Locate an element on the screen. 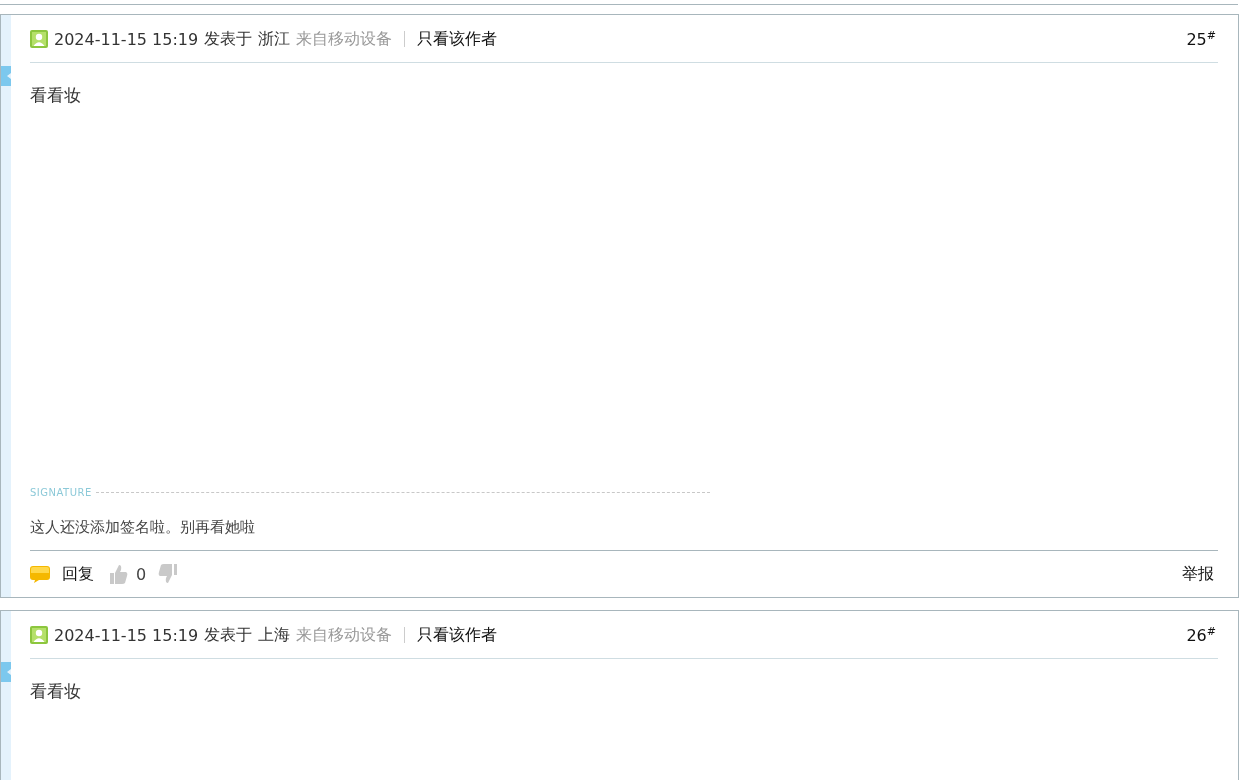 This screenshot has height=782, width=1240. thumbs-up-icon is located at coordinates (118, 574).